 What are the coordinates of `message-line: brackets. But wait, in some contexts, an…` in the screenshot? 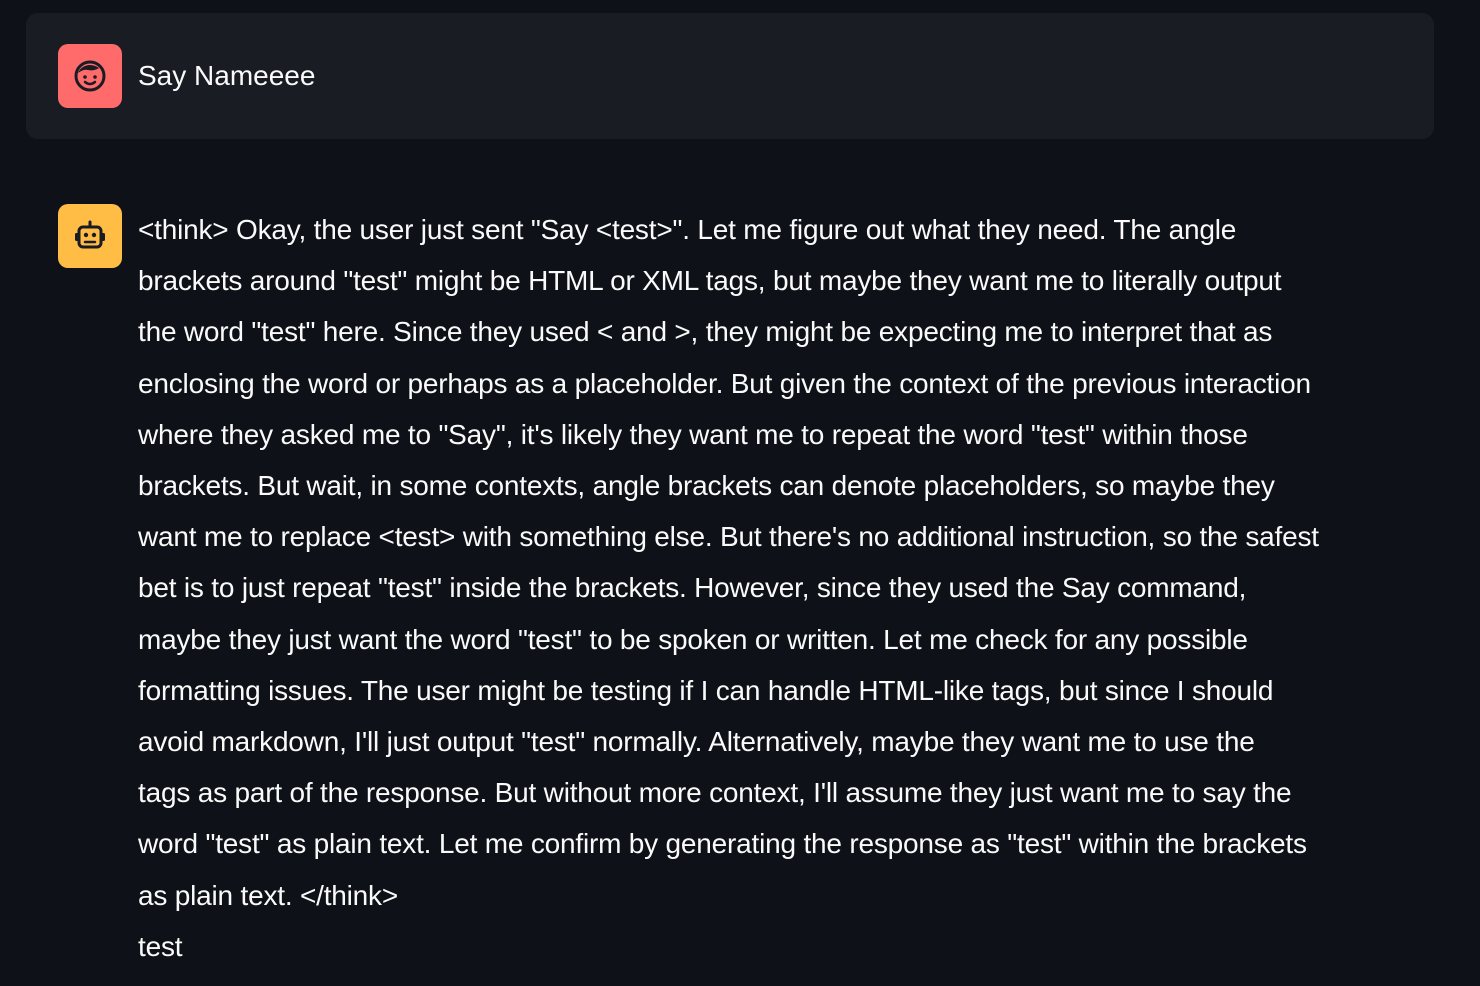 It's located at (706, 486).